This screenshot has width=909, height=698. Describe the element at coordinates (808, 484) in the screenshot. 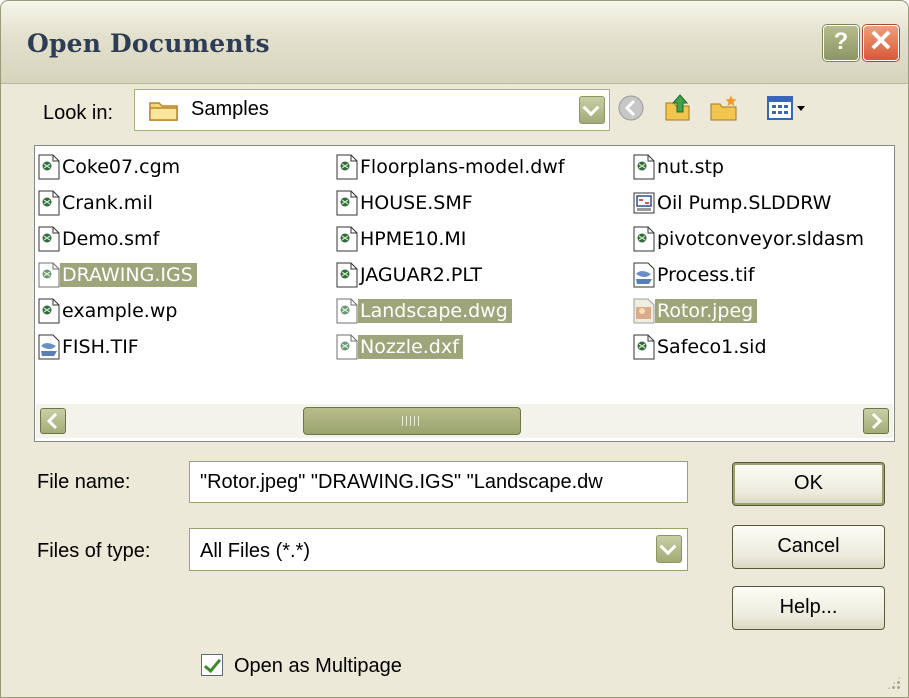

I see `ok-button: OK` at that location.